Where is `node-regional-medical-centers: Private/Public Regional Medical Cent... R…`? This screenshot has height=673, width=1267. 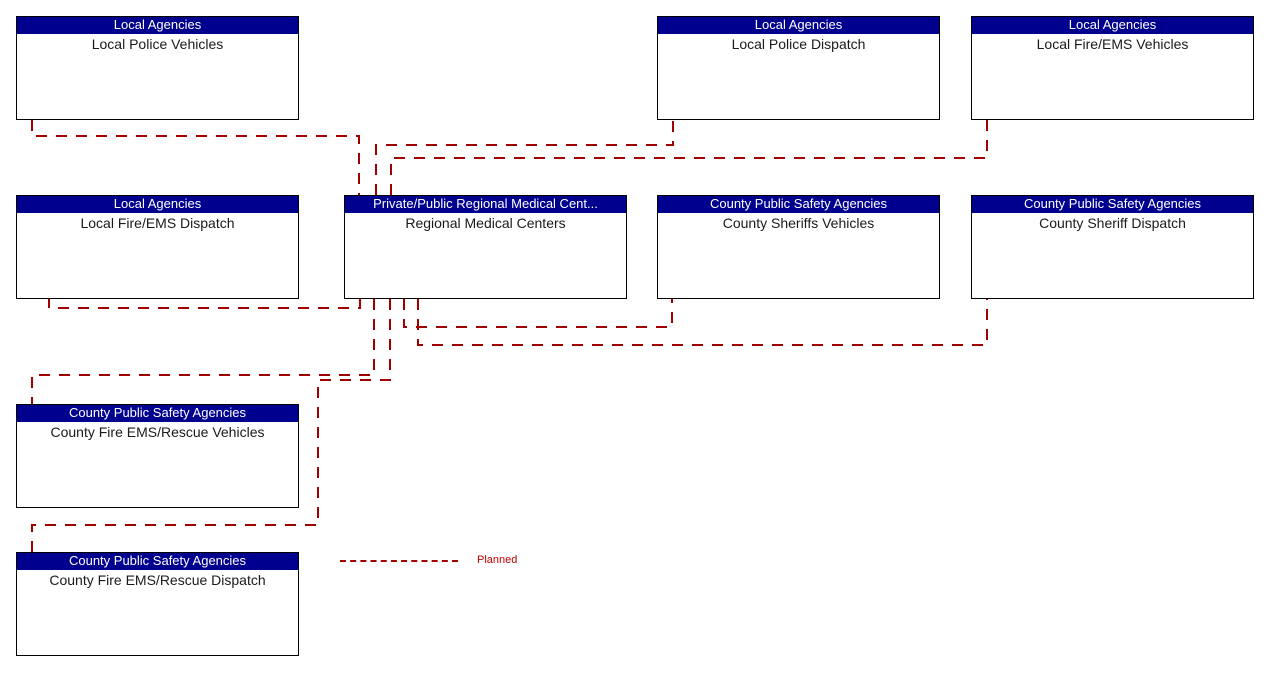
node-regional-medical-centers: Private/Public Regional Medical Cent... R… is located at coordinates (485, 247).